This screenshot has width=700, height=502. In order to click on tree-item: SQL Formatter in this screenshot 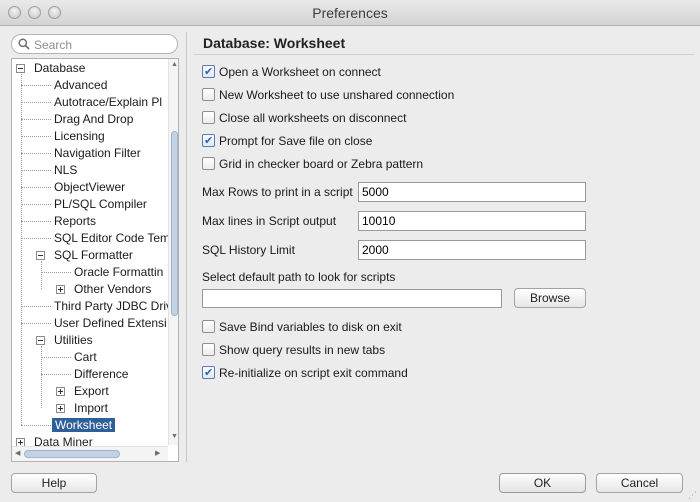, I will do `click(93, 255)`.